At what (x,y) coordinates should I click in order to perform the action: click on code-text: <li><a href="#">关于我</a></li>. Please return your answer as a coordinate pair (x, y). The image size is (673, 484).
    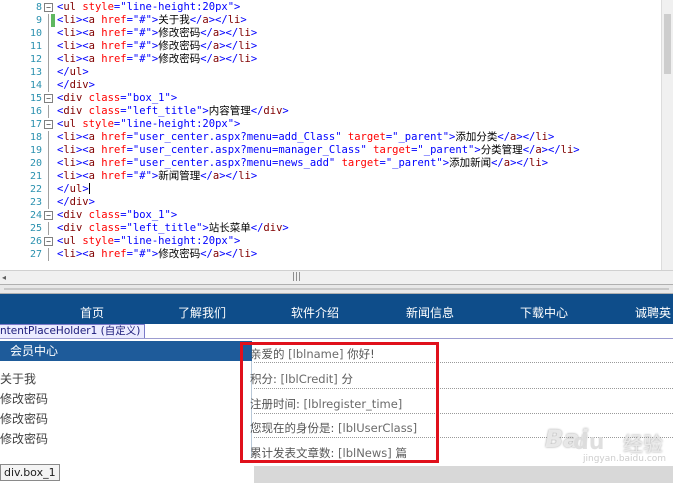
    Looking at the image, I should click on (152, 20).